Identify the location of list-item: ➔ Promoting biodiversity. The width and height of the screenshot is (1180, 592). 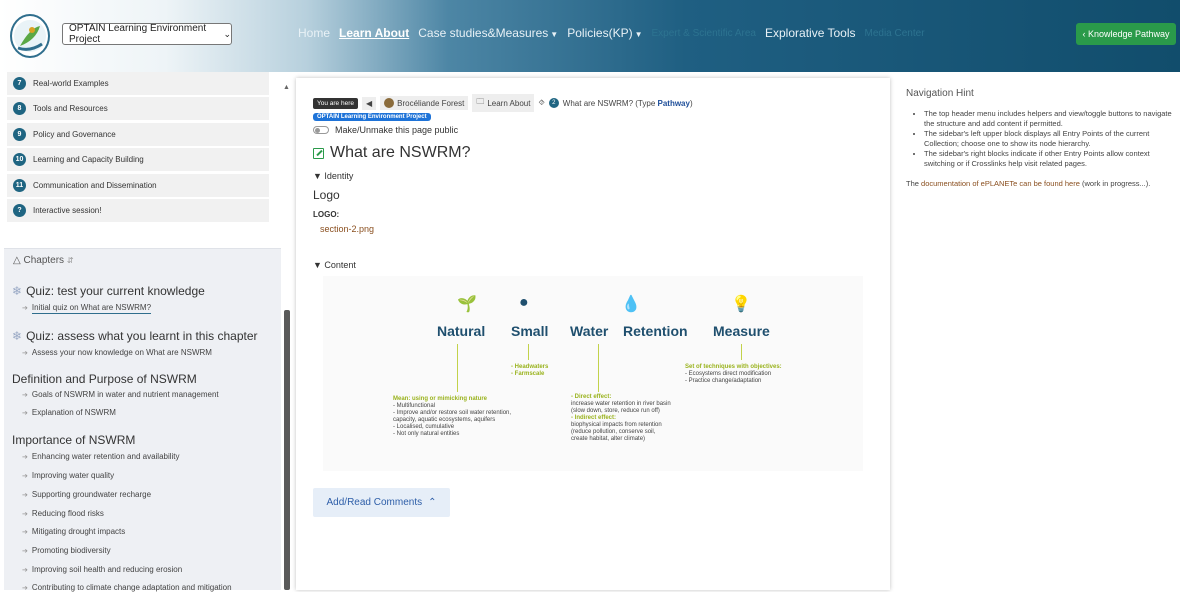
(66, 550).